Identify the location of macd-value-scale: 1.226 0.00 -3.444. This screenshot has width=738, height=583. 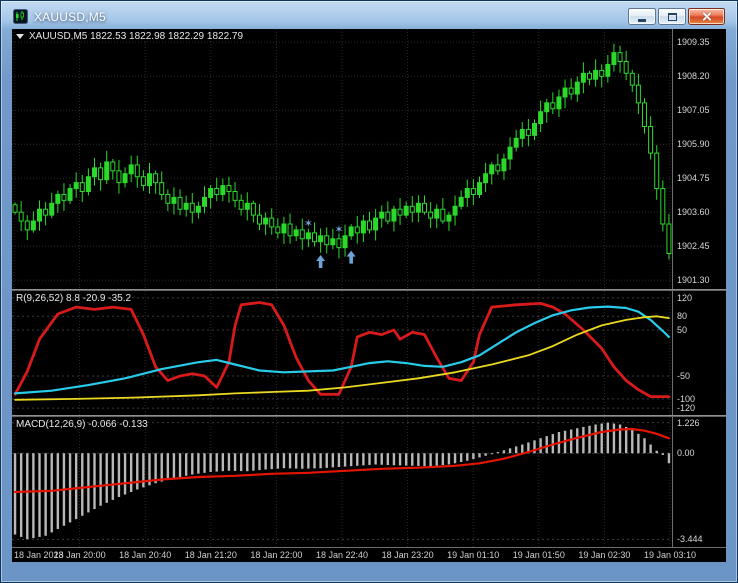
(699, 482).